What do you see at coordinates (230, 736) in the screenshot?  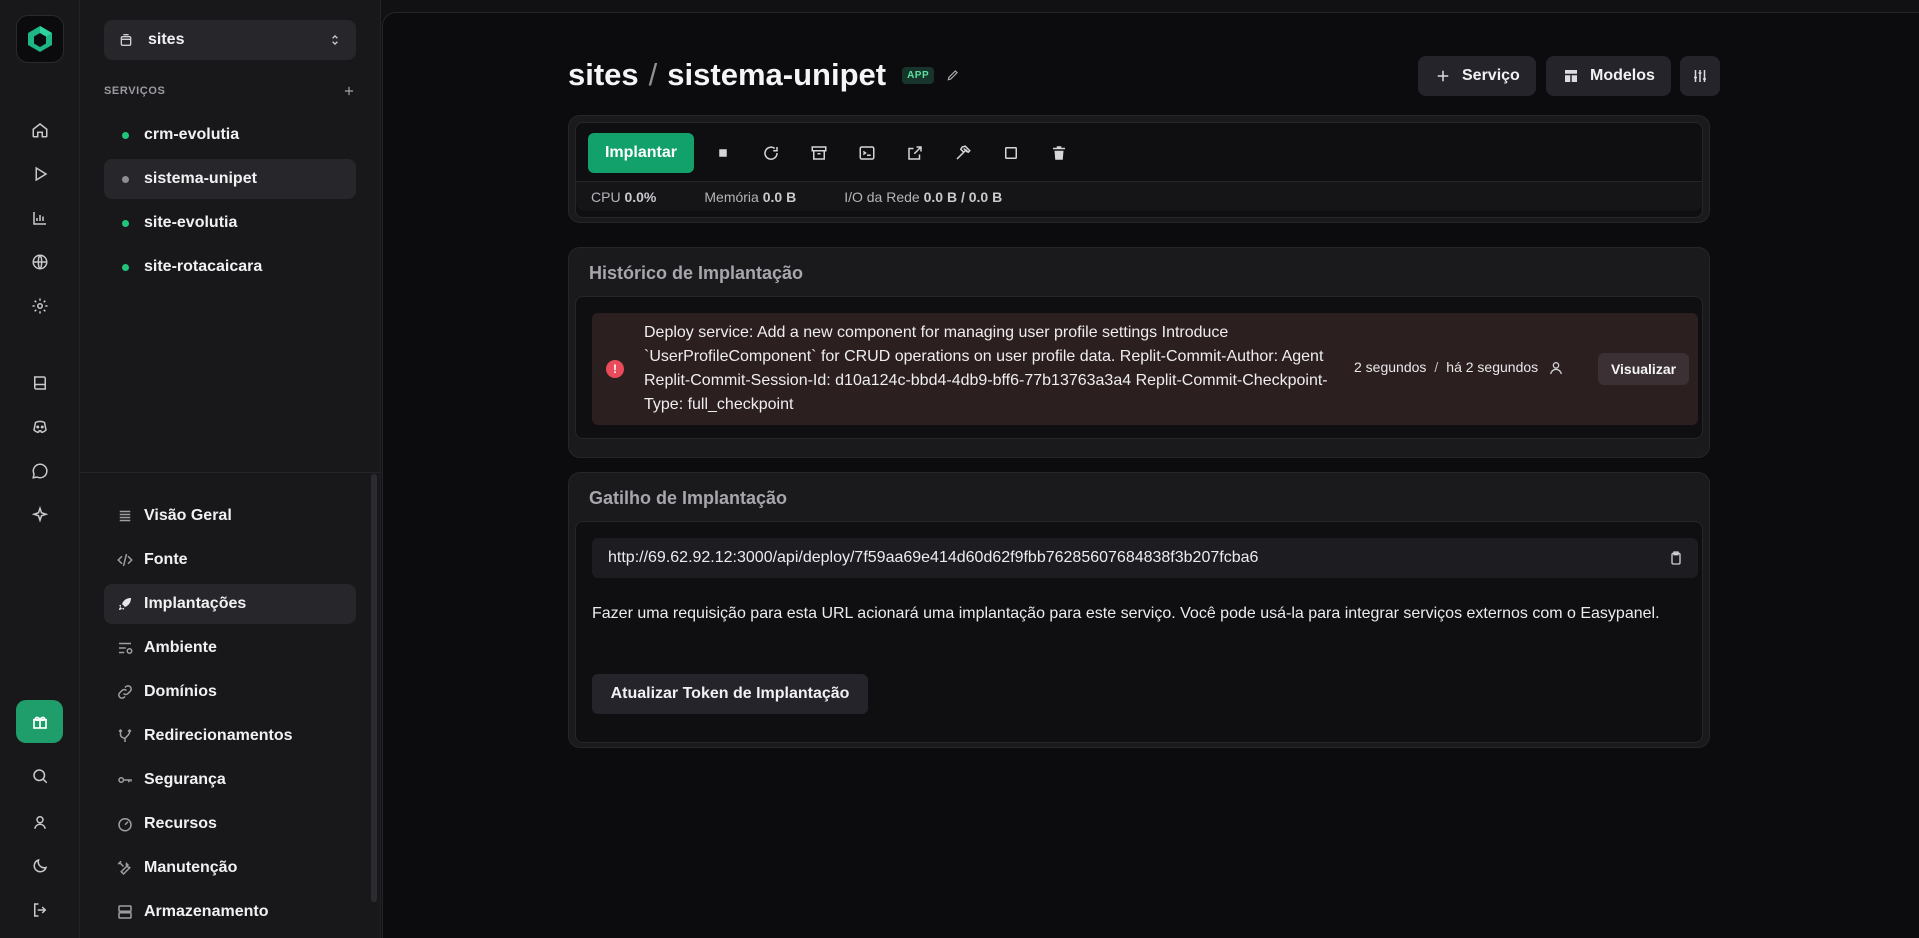 I see `nav-item-redirects: Redirecionamentos` at bounding box center [230, 736].